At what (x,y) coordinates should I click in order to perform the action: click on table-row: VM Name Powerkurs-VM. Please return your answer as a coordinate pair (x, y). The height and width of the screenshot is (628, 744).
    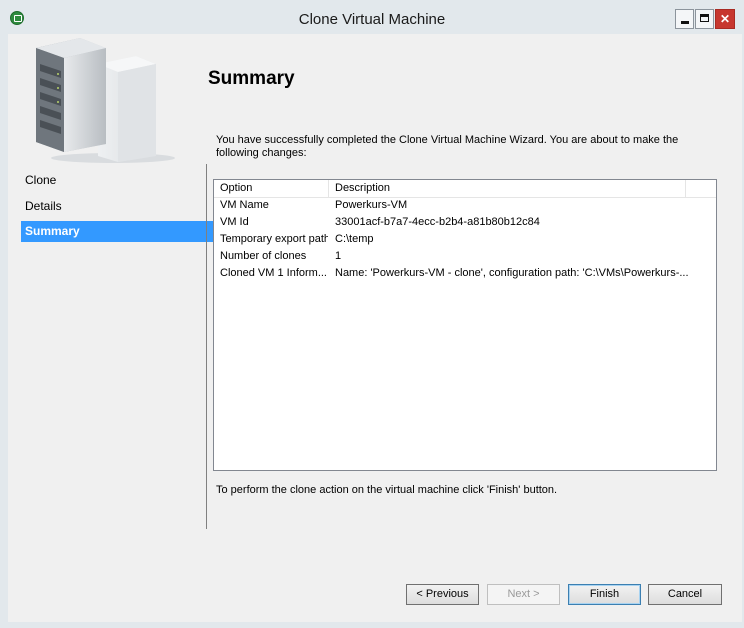
    Looking at the image, I should click on (465, 205).